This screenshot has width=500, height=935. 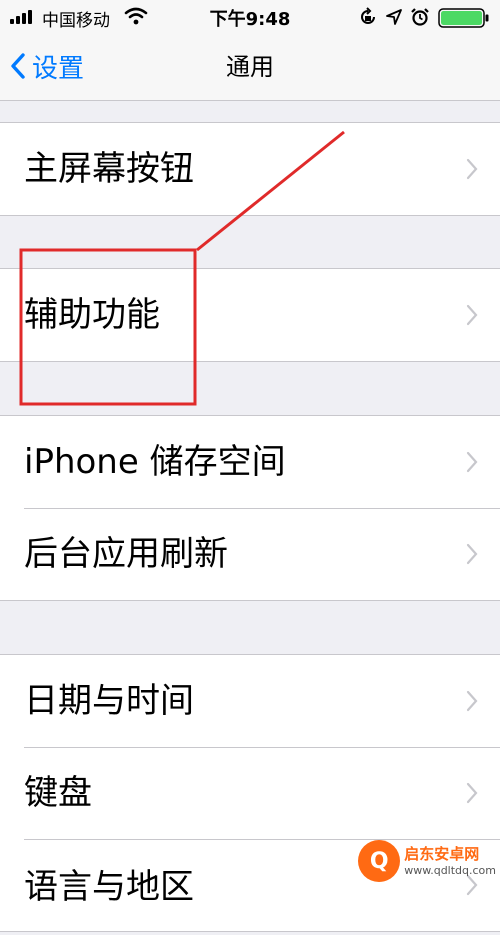 What do you see at coordinates (420, 17) in the screenshot?
I see `alarm-icon` at bounding box center [420, 17].